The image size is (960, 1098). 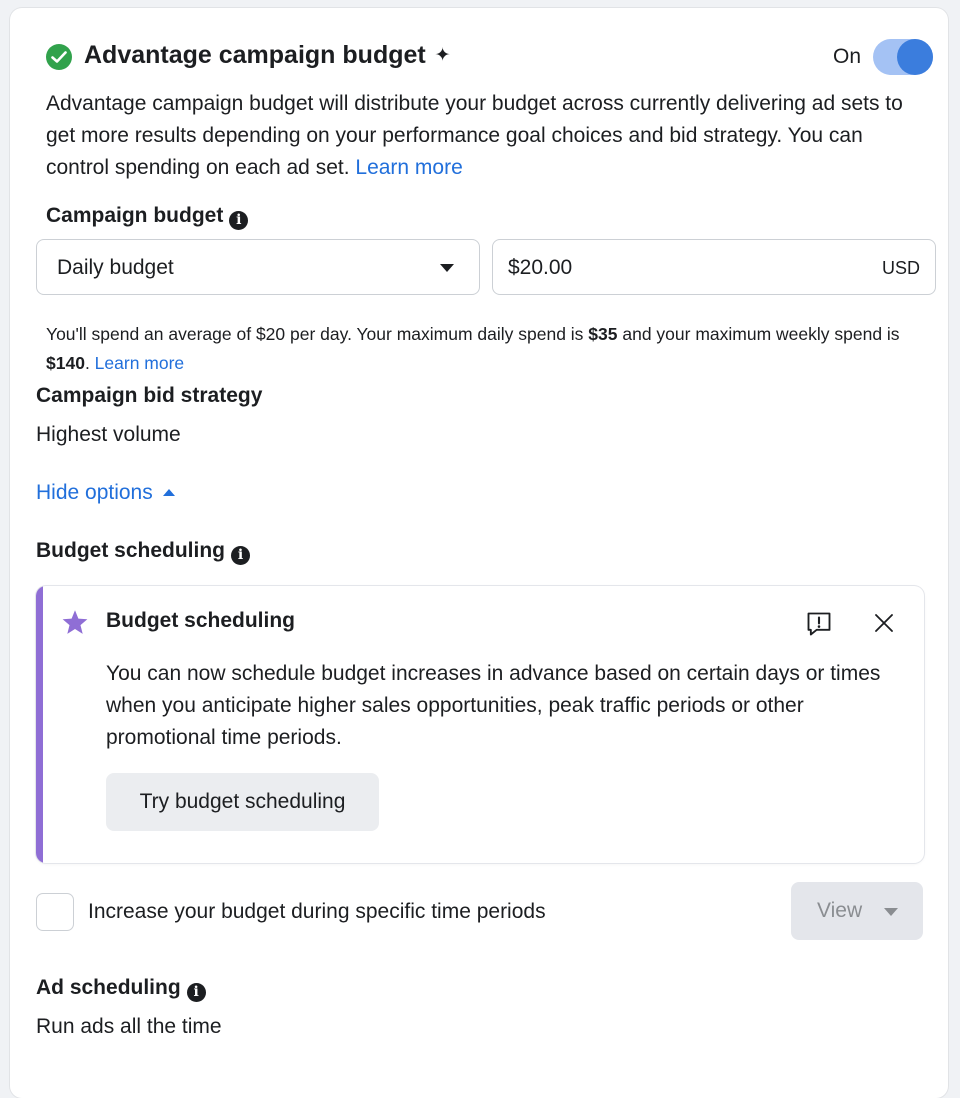 I want to click on advantage-budget-toggle, so click(x=903, y=57).